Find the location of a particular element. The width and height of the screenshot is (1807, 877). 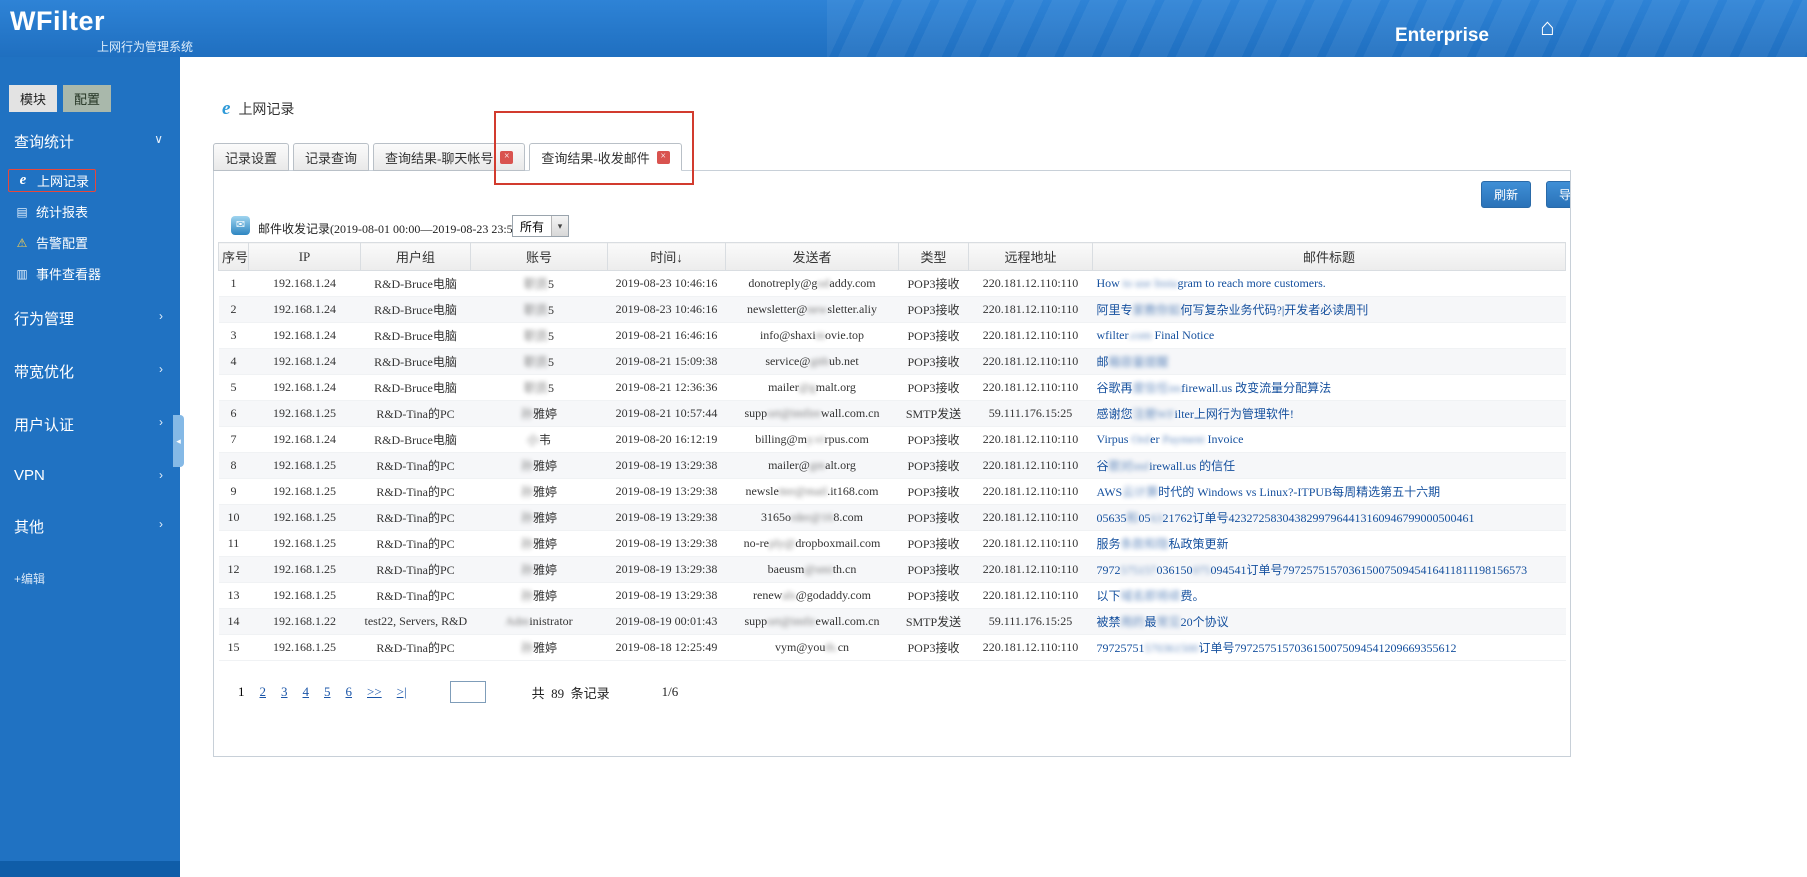

page-link: 2 is located at coordinates (263, 692).